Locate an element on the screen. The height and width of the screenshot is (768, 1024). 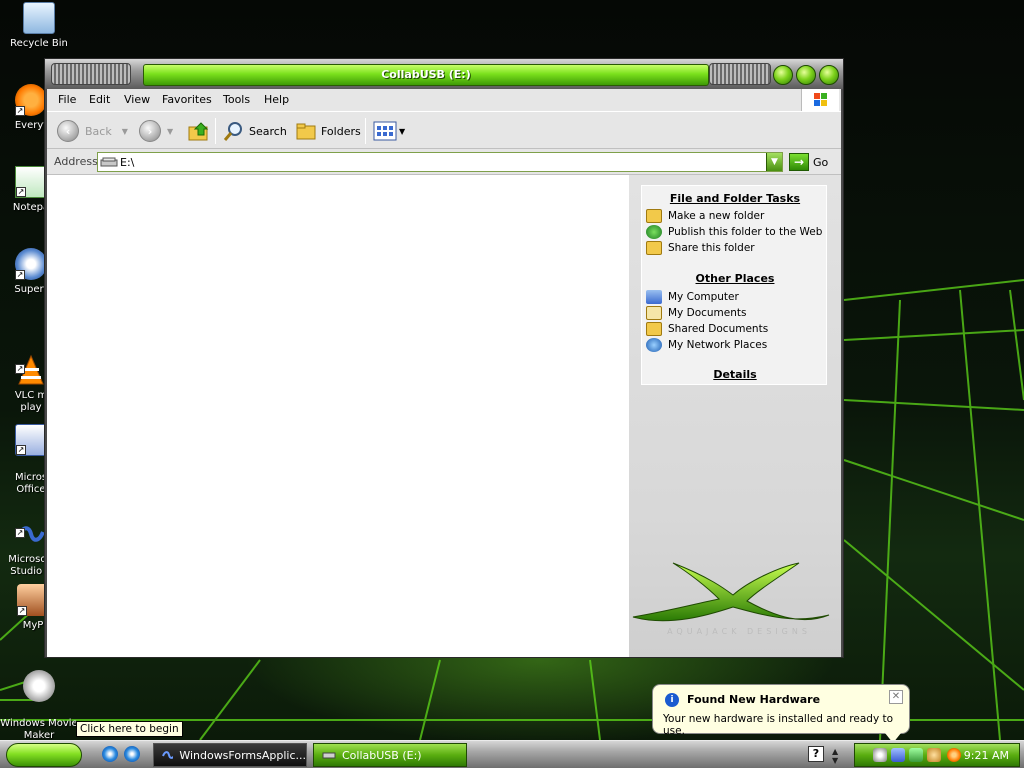
make-new-folder-link: Make a new folder is located at coordinates (705, 216).